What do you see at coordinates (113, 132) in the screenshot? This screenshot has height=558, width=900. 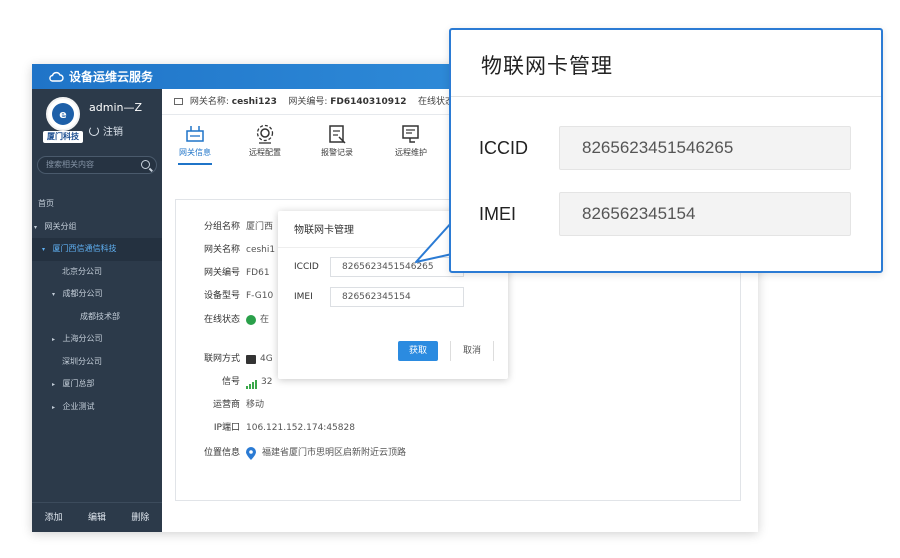 I see `logout-label: 注销` at bounding box center [113, 132].